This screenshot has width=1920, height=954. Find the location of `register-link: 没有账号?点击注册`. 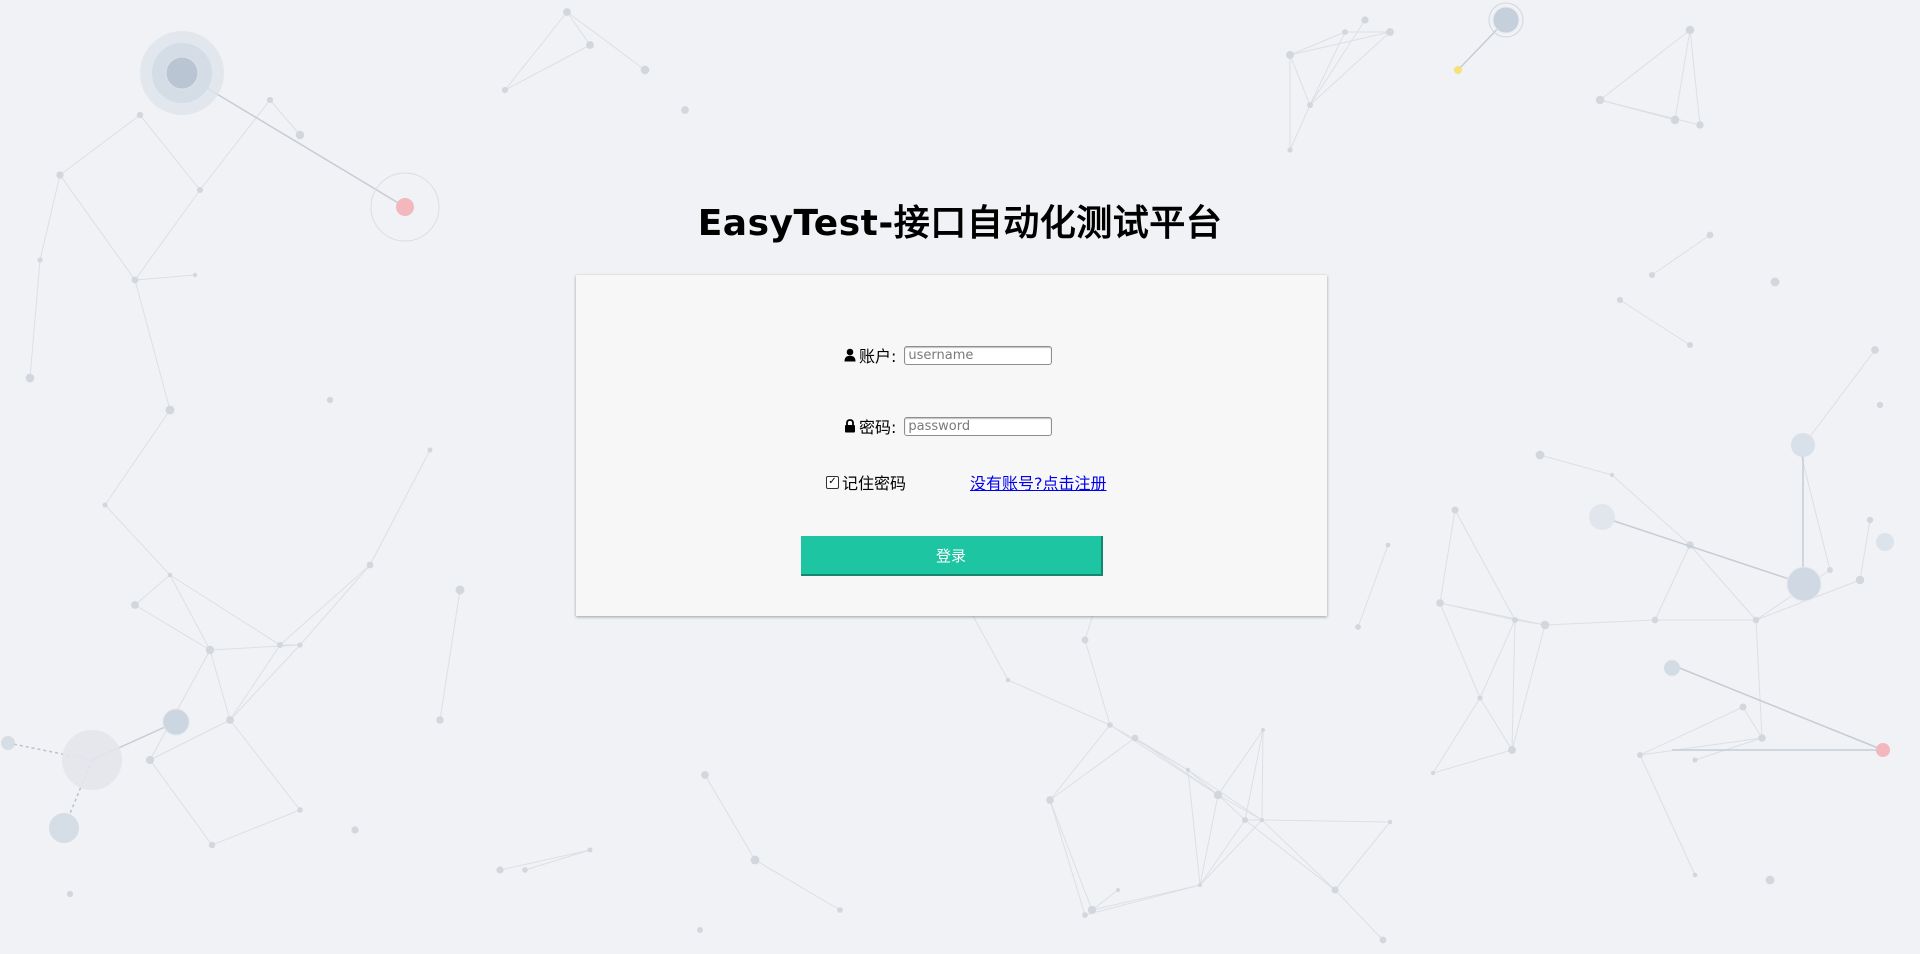

register-link: 没有账号?点击注册 is located at coordinates (1038, 482).